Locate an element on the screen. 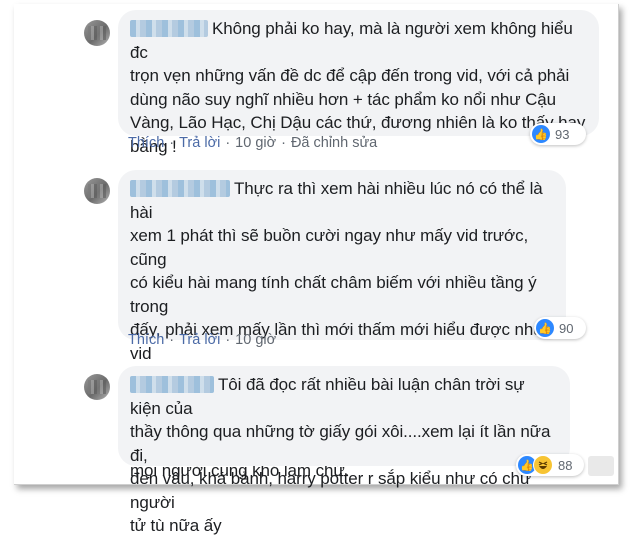  haha-icon is located at coordinates (543, 465).